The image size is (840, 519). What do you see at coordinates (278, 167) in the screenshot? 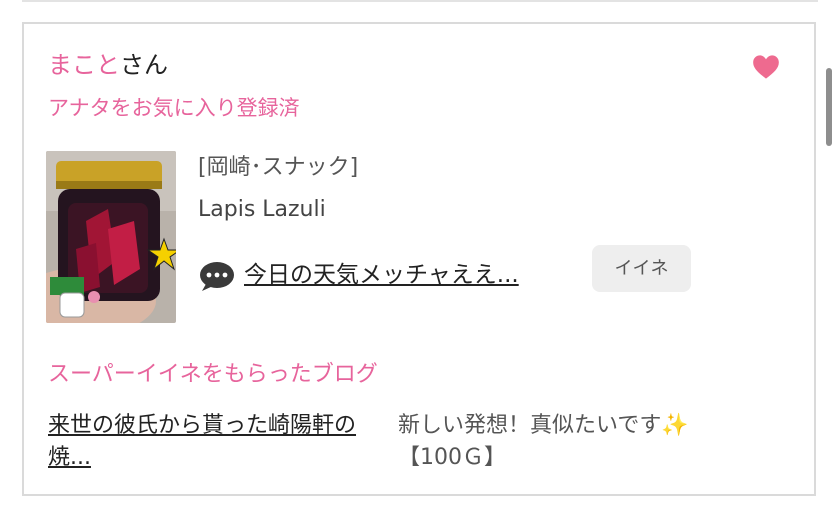
I see `shop-area: [岡崎･スナック]` at bounding box center [278, 167].